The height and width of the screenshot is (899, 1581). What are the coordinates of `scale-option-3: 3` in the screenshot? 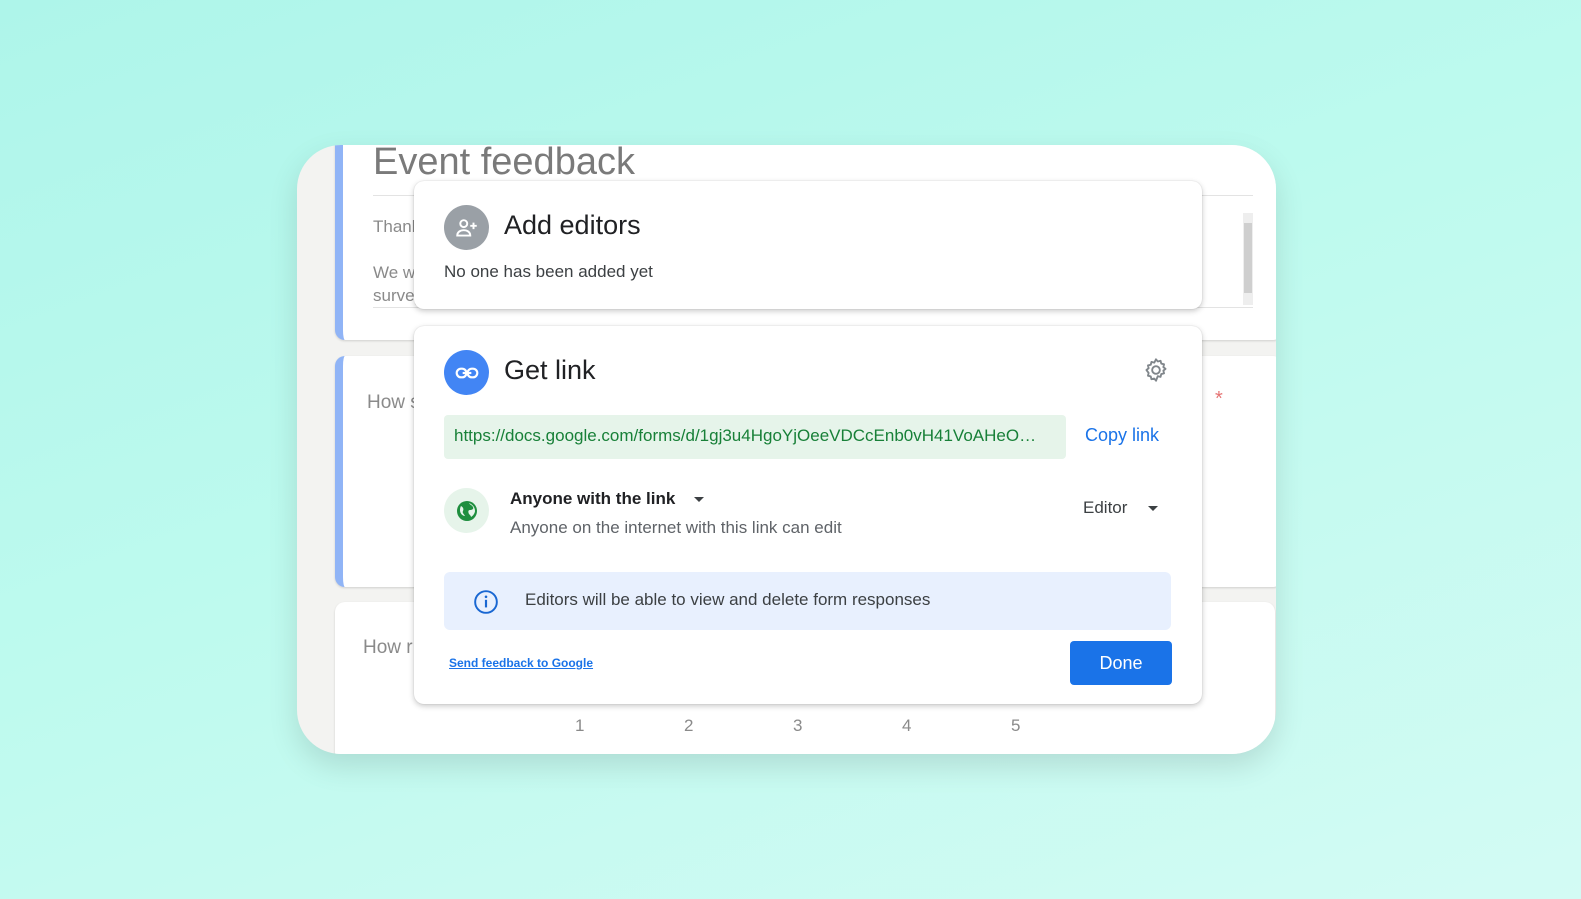 It's located at (797, 726).